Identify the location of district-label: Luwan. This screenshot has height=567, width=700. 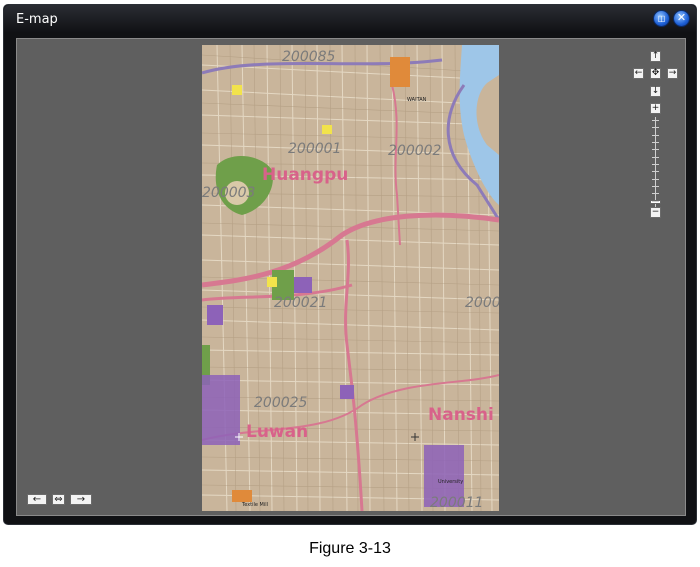
(277, 432).